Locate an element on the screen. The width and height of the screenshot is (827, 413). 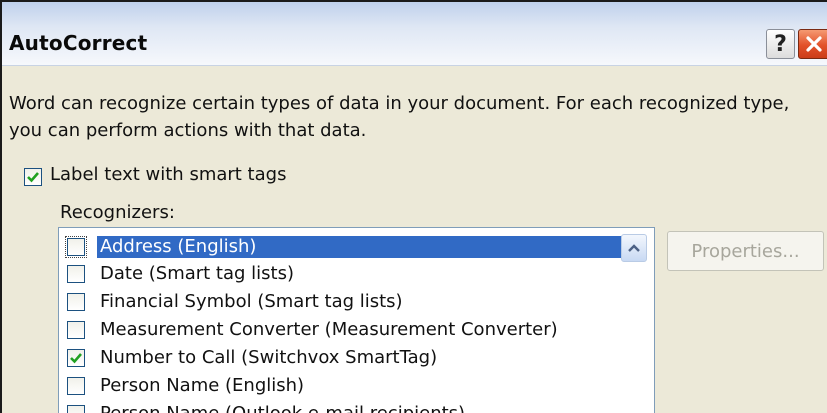
list-item: Person Name (Outlook e-mail recipients) is located at coordinates (354, 406).